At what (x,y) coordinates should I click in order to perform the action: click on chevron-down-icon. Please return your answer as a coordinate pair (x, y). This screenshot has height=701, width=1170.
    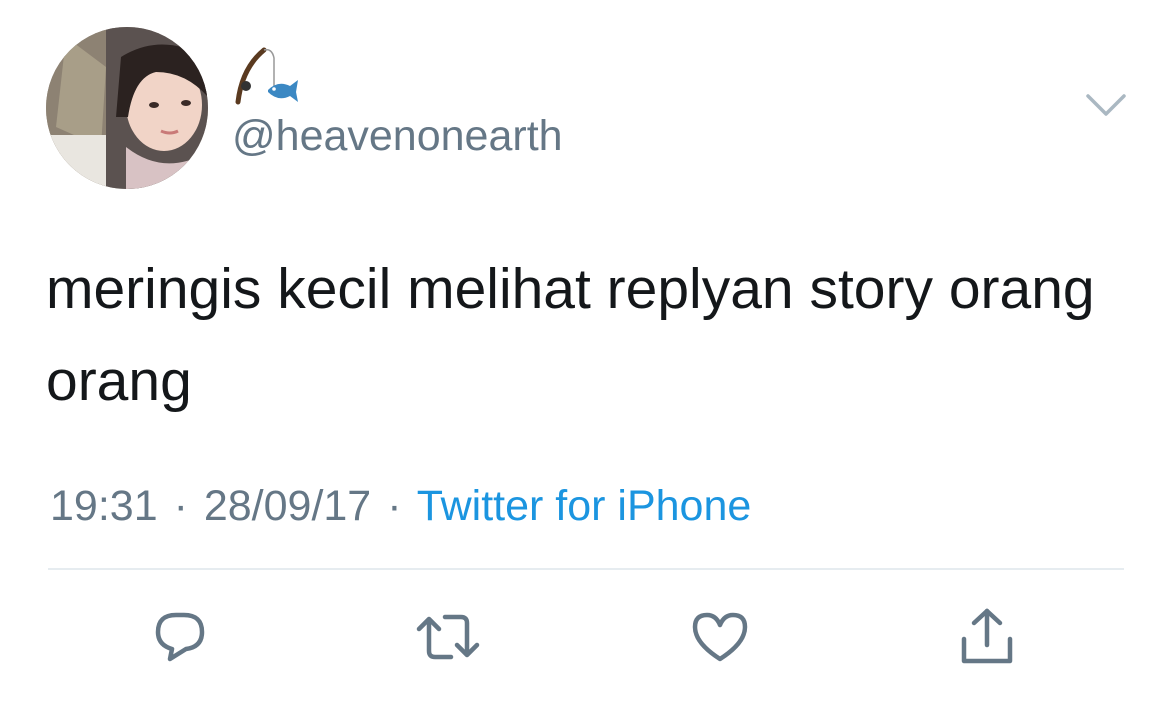
    Looking at the image, I should click on (1106, 105).